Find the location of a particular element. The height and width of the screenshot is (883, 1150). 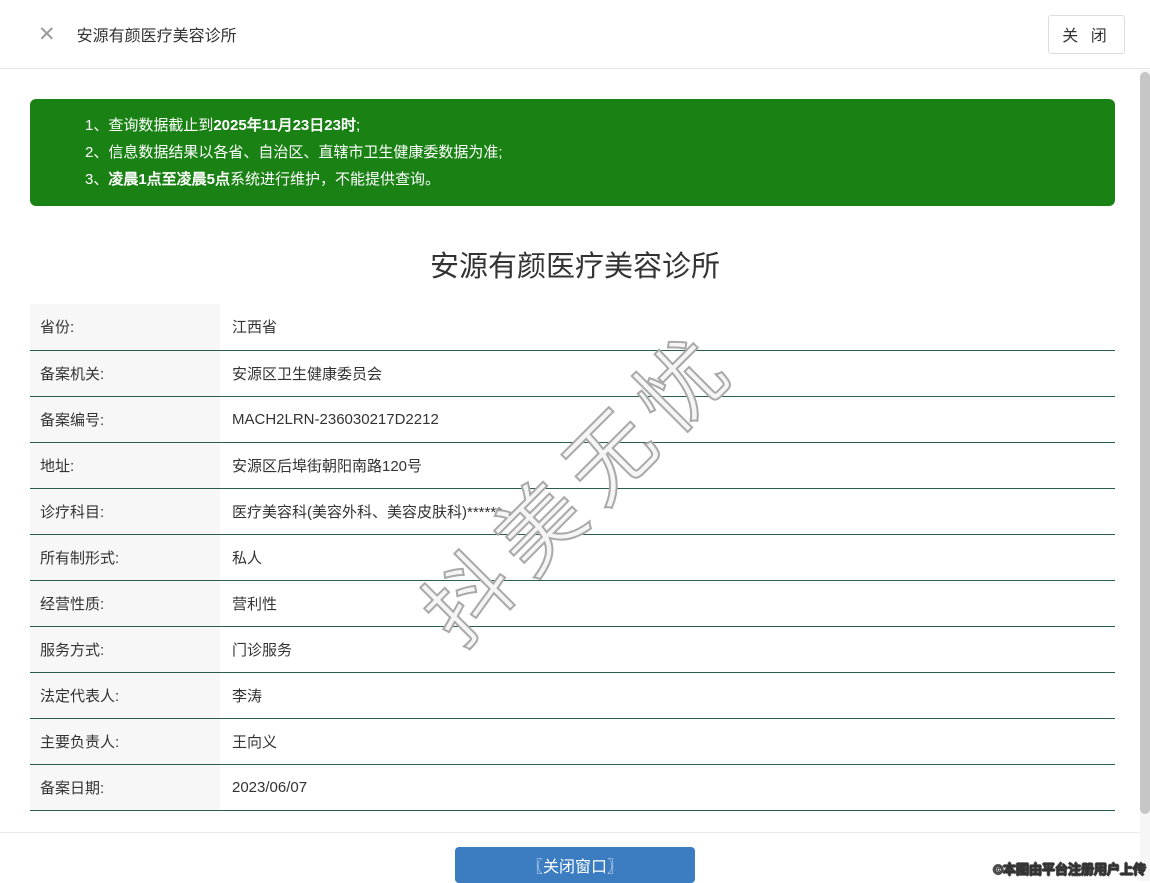

field-label: 经营性质: is located at coordinates (125, 603).